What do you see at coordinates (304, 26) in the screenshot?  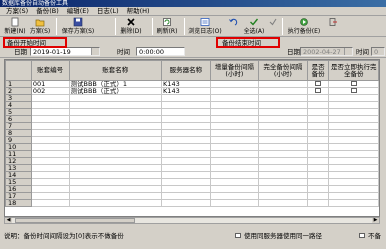 I see `execute-backup-button: 执行备份(E)` at bounding box center [304, 26].